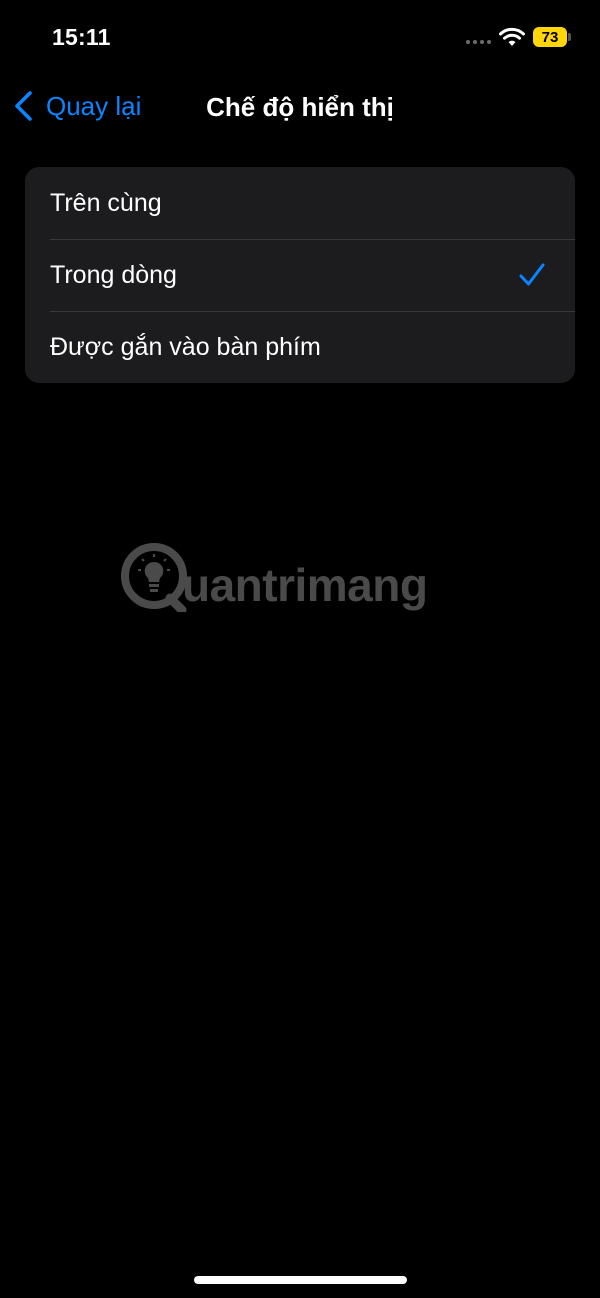  I want to click on battery-tip, so click(569, 37).